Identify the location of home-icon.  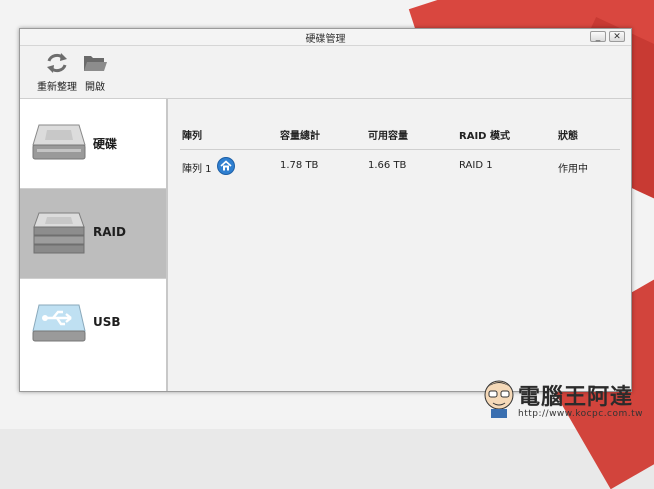
(225, 166).